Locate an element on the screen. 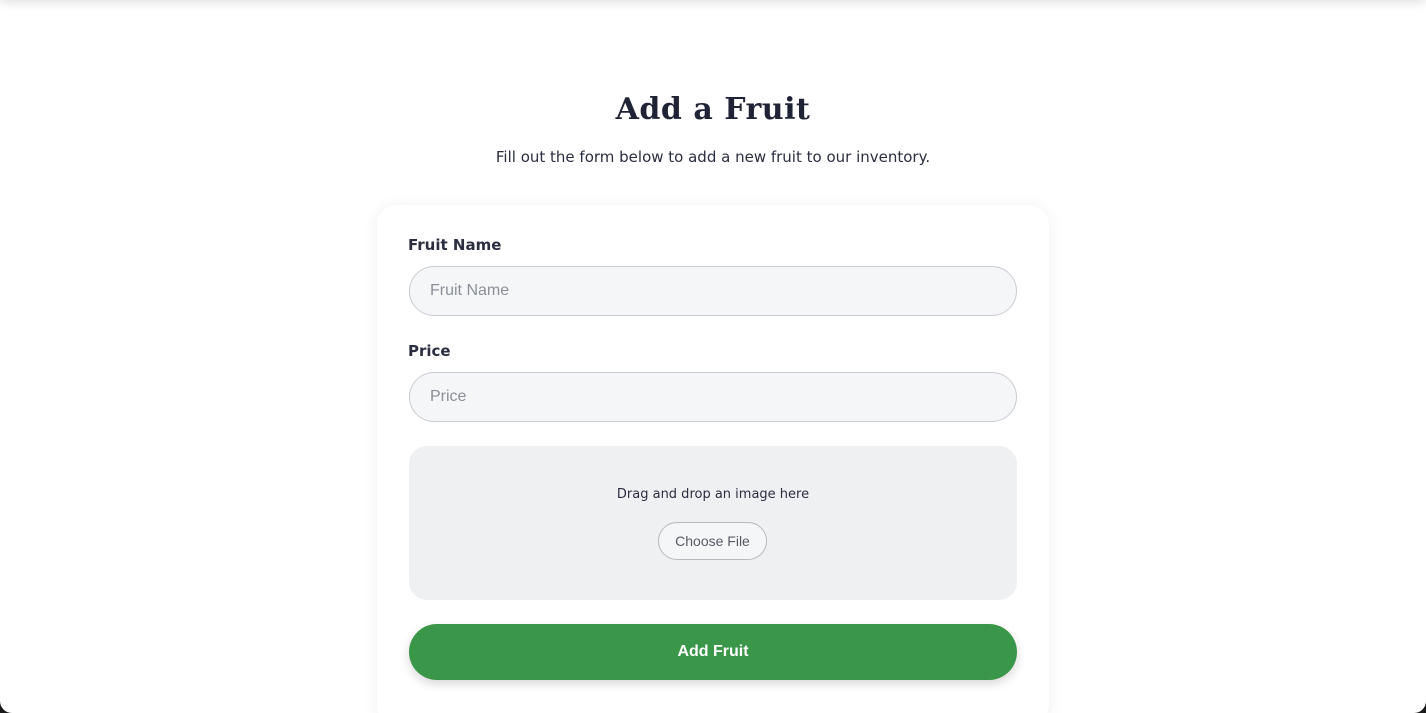 The image size is (1426, 713). fruit-name-input is located at coordinates (713, 291).